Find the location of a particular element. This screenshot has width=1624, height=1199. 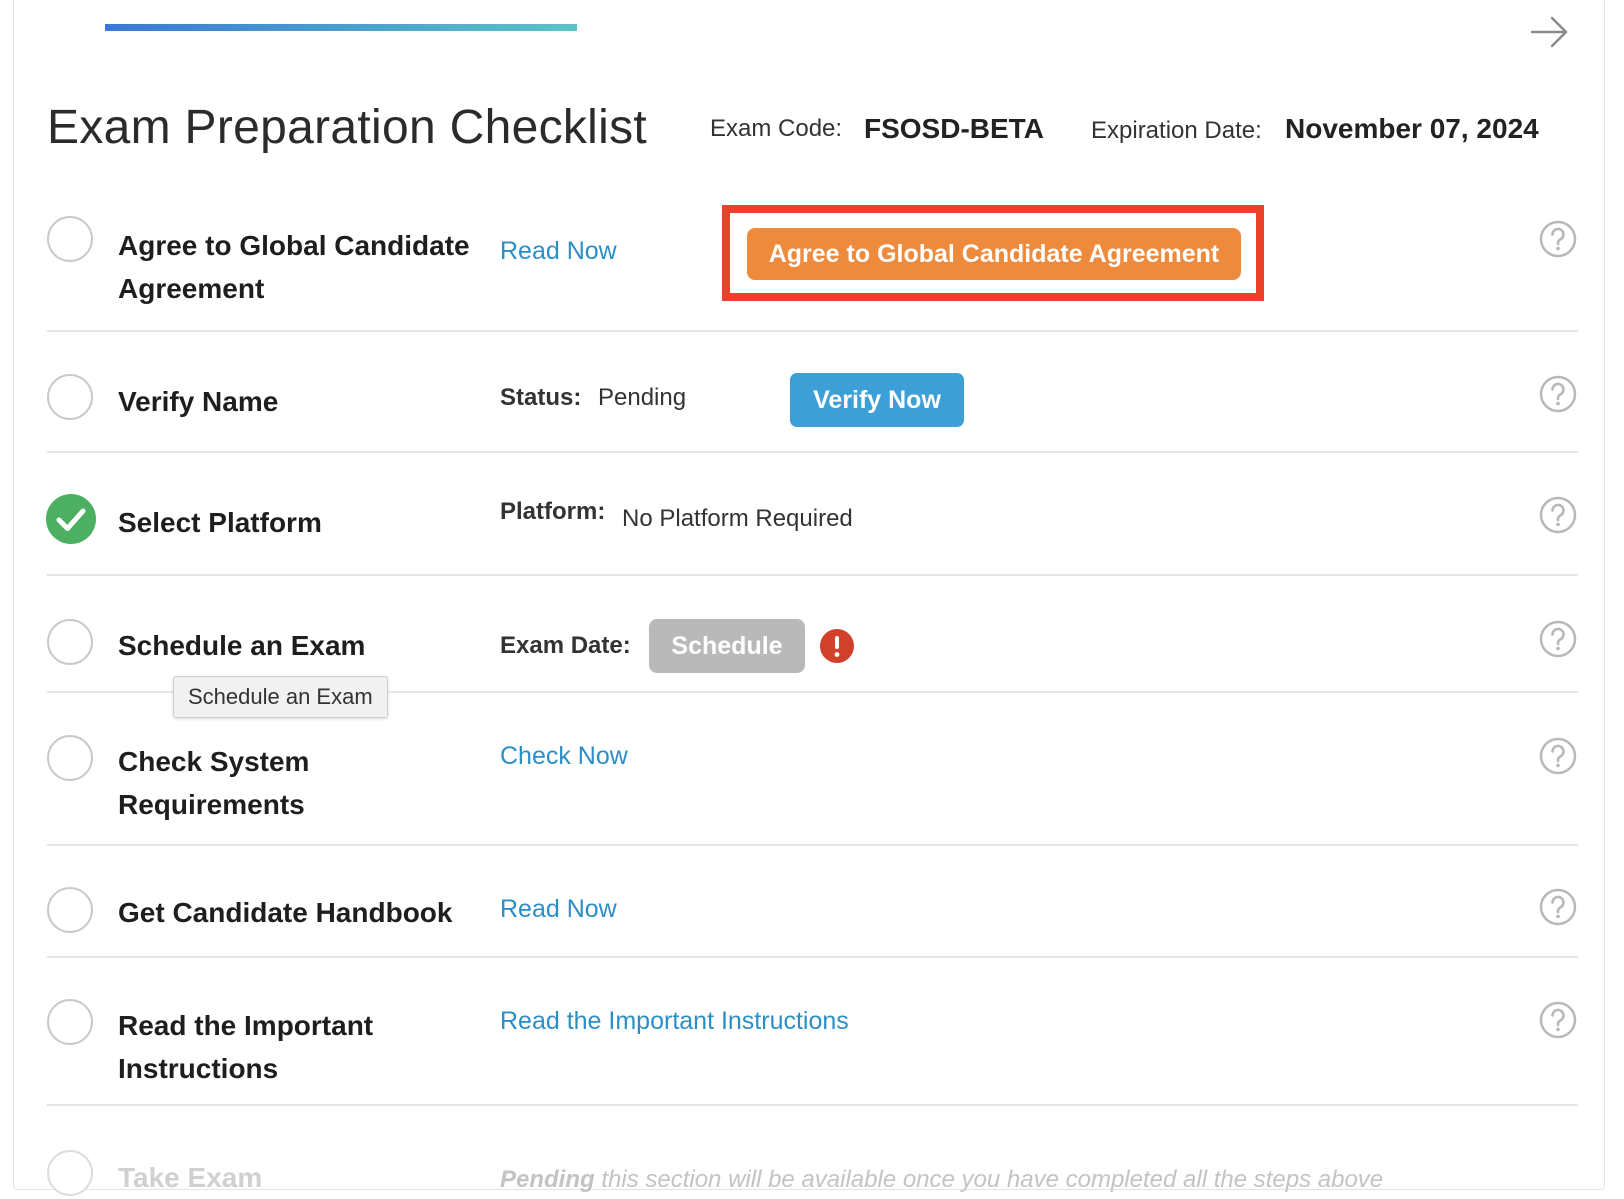

platform-label: Platform: is located at coordinates (553, 511).